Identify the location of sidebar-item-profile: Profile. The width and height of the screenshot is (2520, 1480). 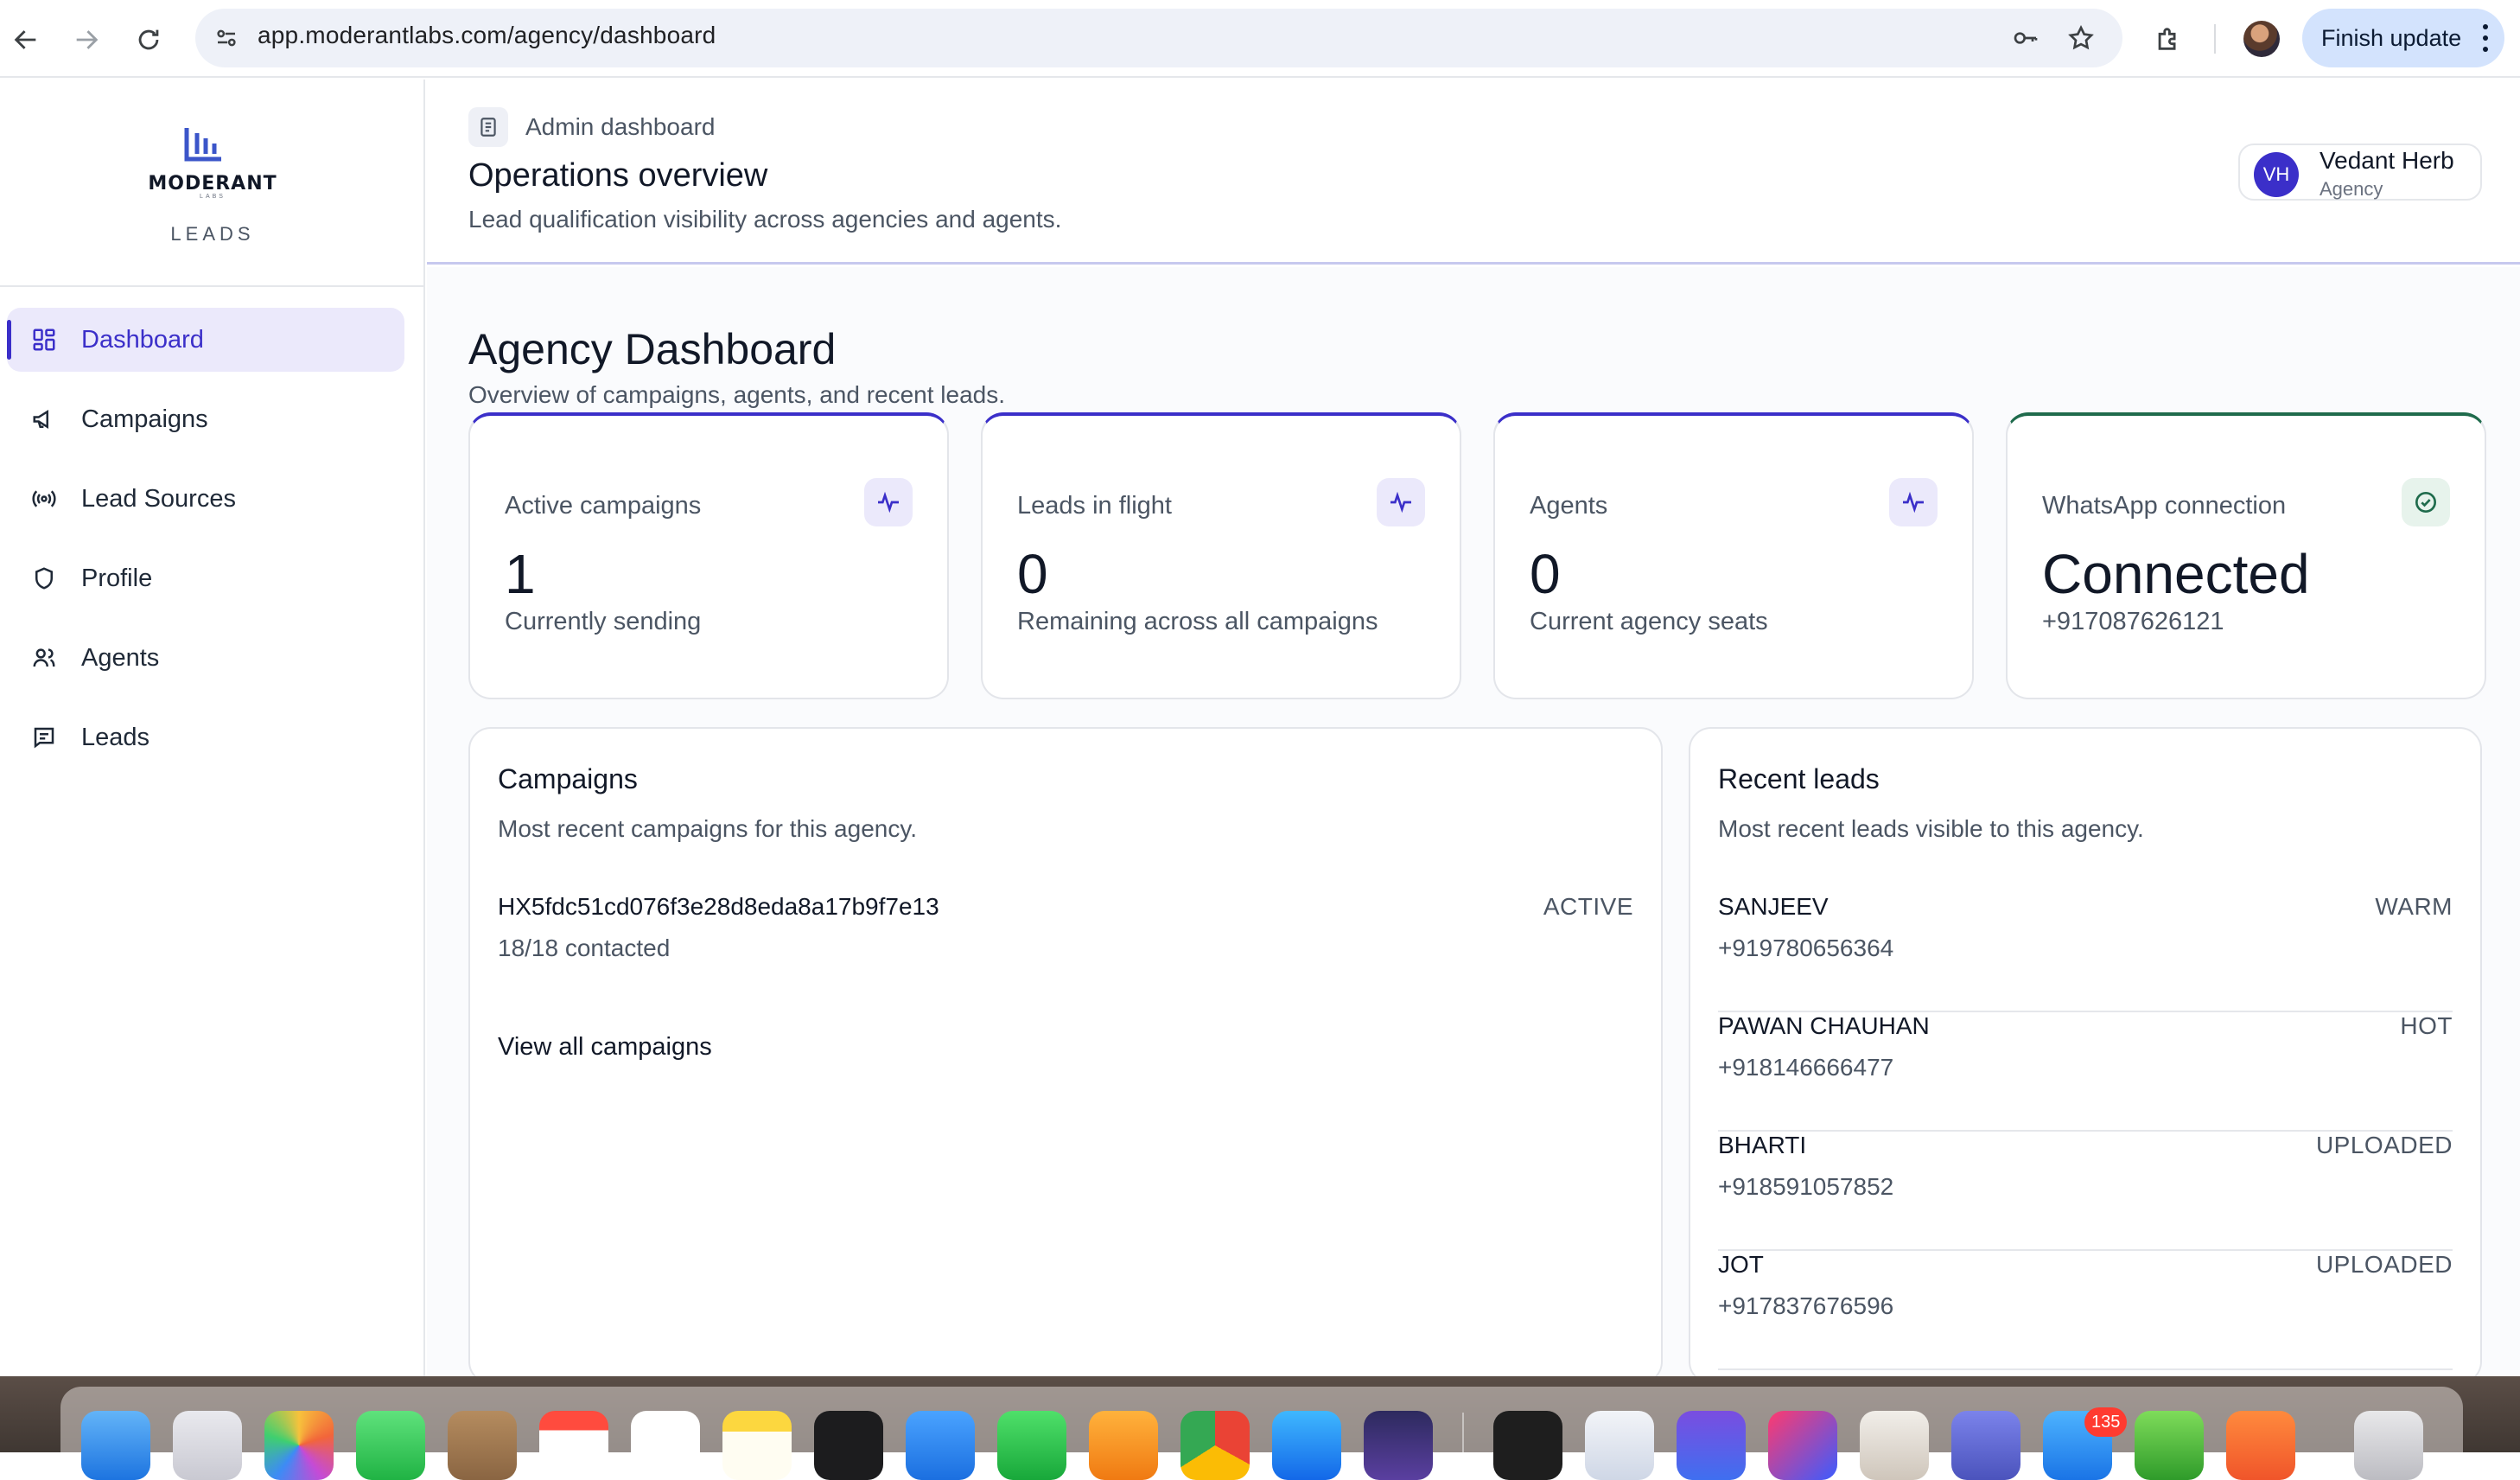
(206, 578).